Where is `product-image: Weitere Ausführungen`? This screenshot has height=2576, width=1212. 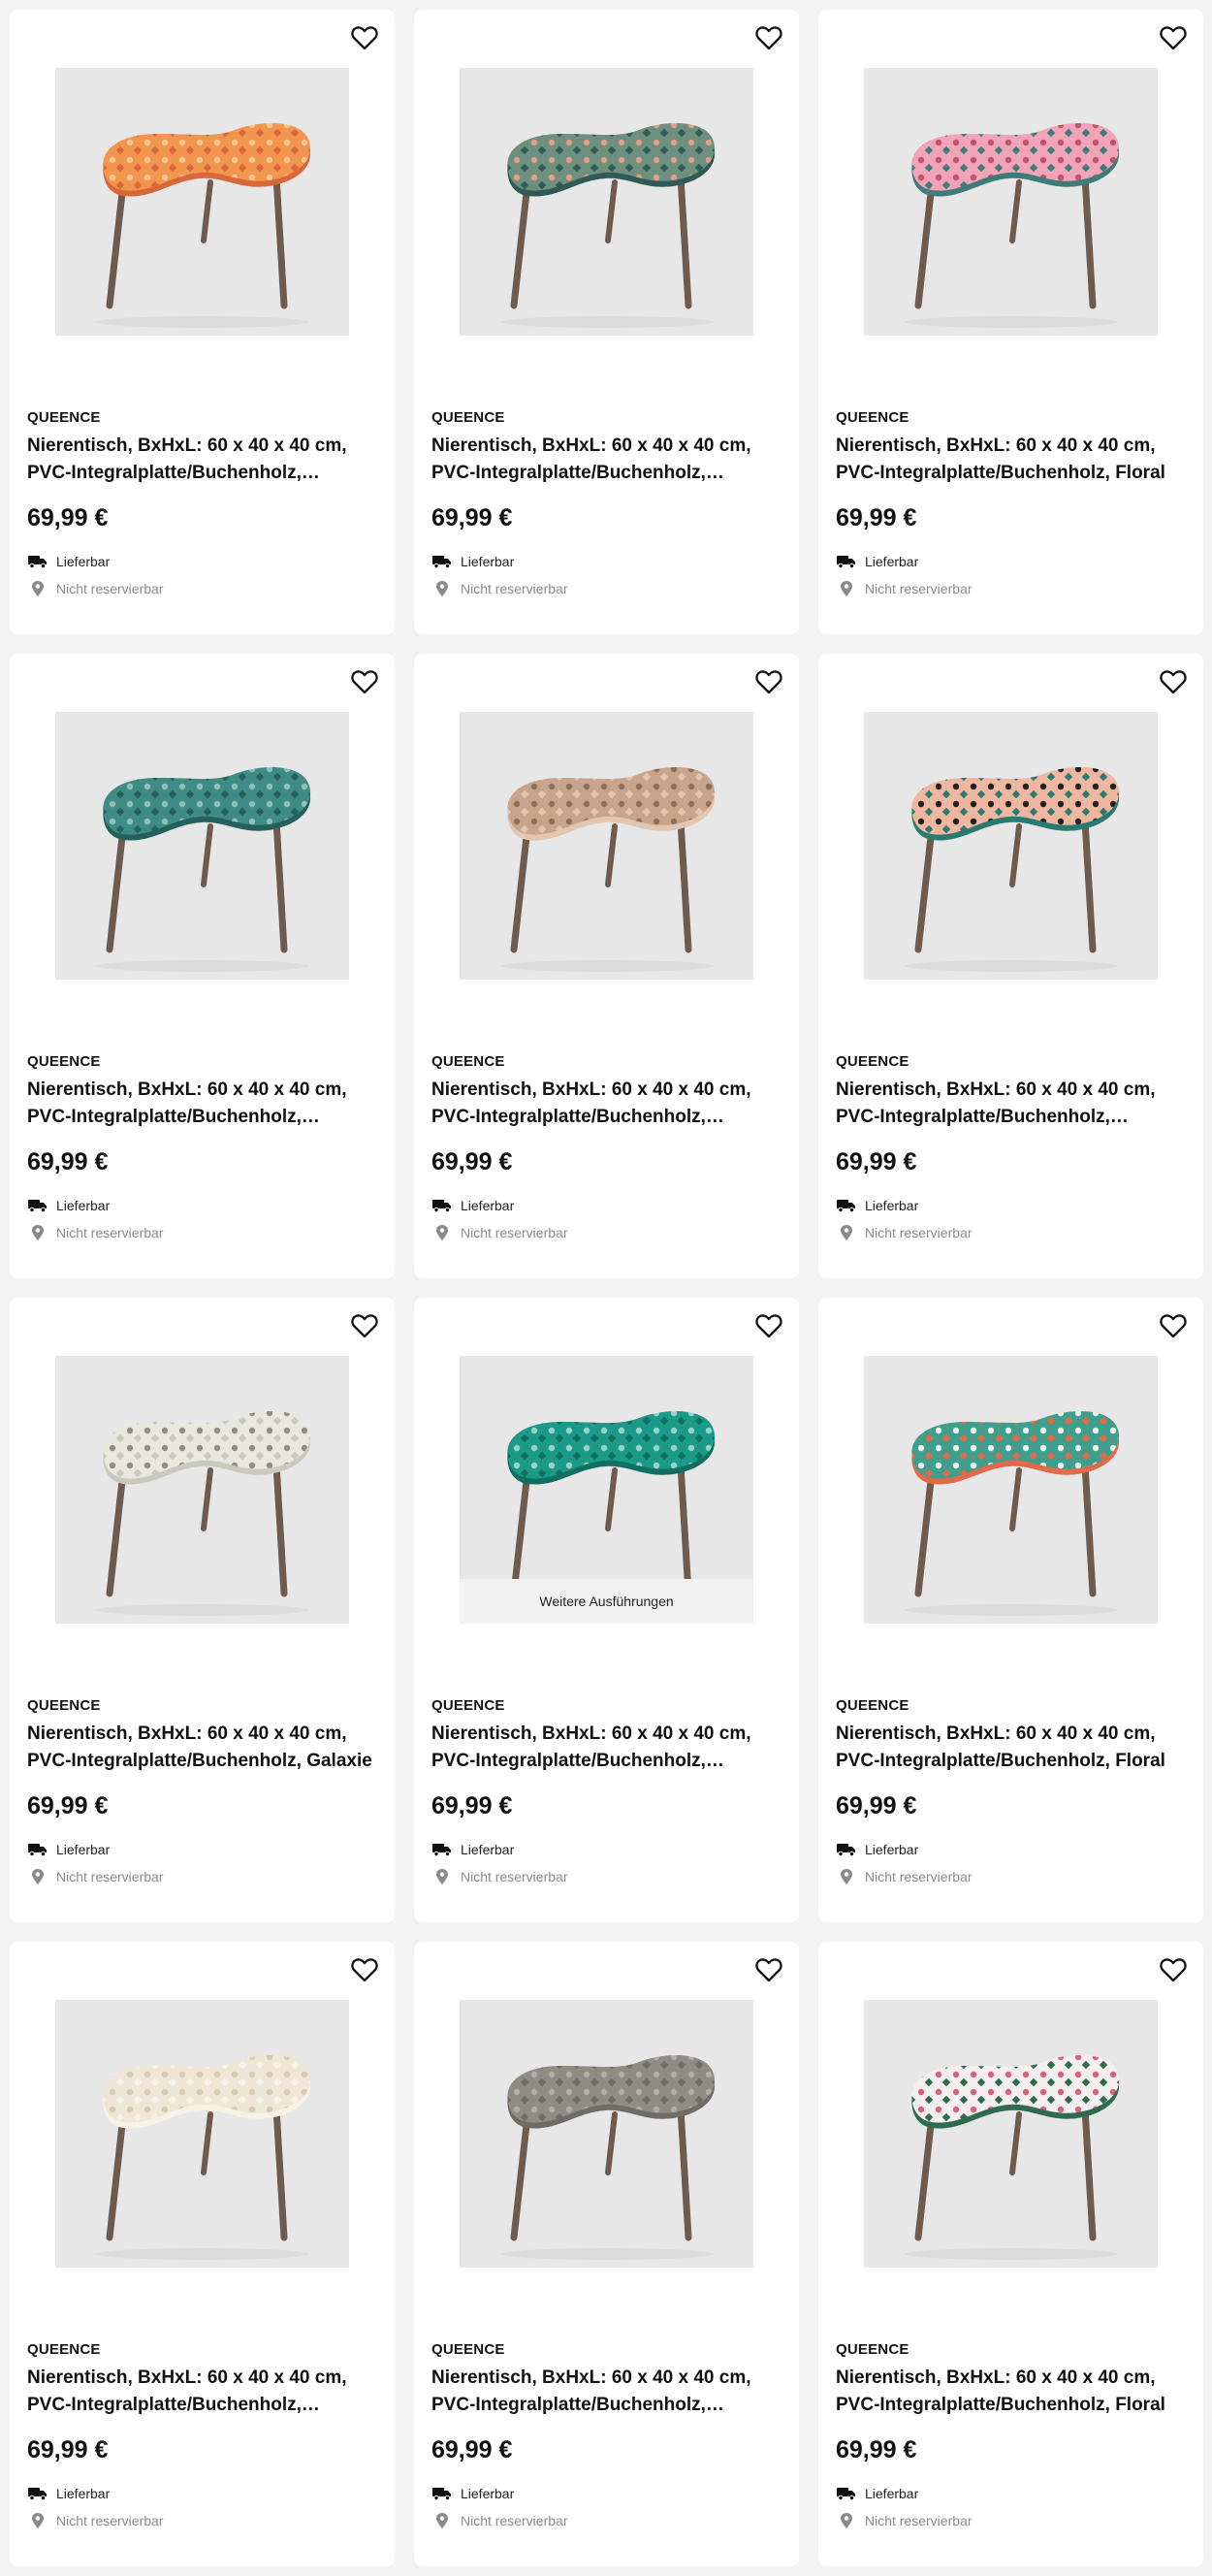 product-image: Weitere Ausführungen is located at coordinates (606, 1490).